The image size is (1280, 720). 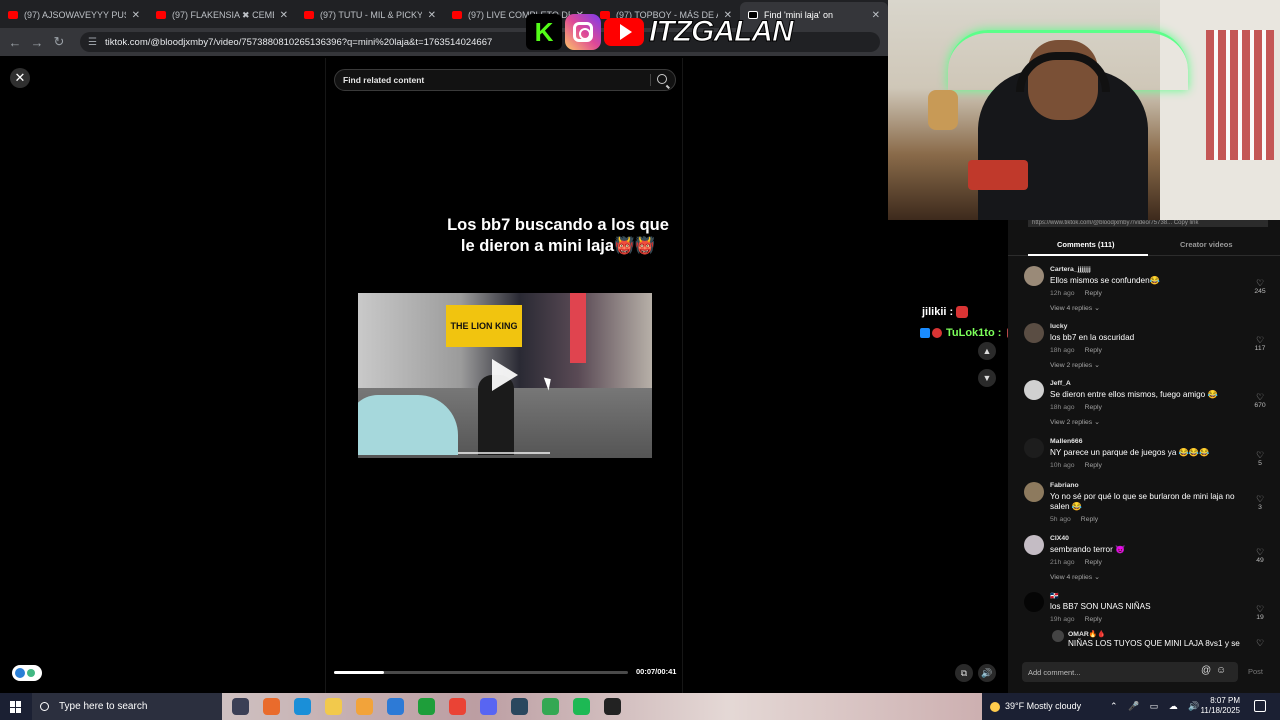 I want to click on comment-time: 10h ago, so click(x=1062, y=465).